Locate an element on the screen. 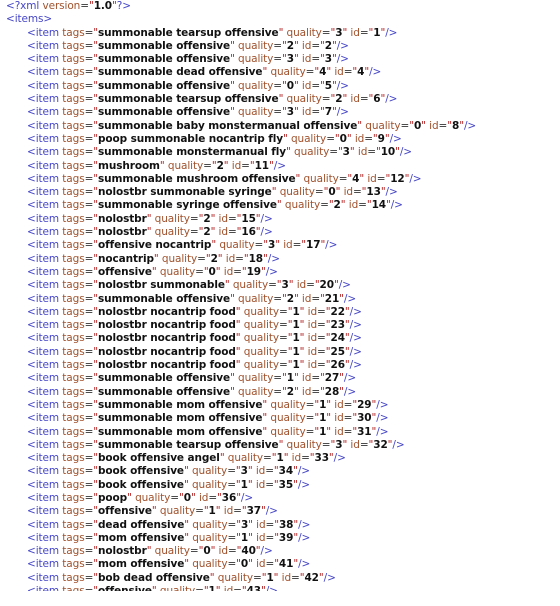 The height and width of the screenshot is (606, 560). attr-value-tags: summonable tearsup offensive is located at coordinates (188, 99).